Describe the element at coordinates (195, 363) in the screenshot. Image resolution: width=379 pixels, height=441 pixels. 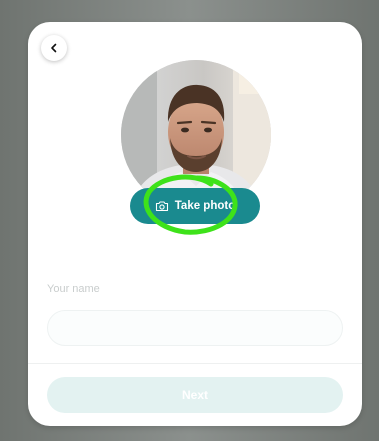
I see `divider` at that location.